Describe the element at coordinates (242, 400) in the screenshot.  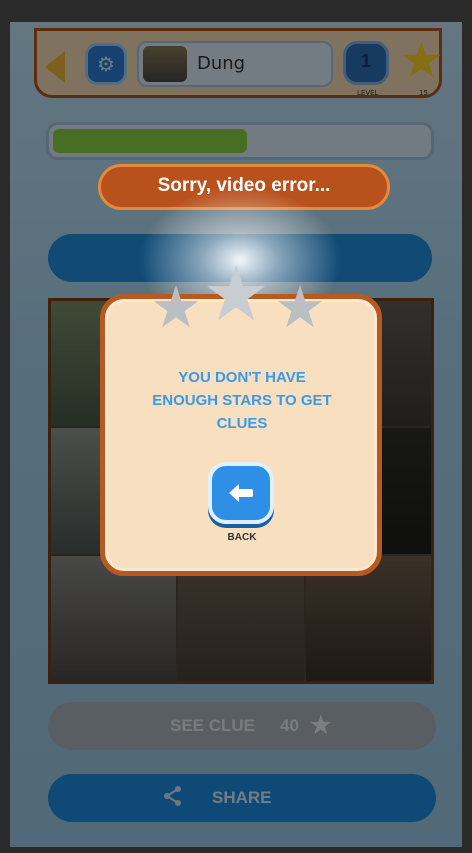
I see `dialog-message: YOU DON'T HAVE ENOUGH STARS TO GET CLUES` at that location.